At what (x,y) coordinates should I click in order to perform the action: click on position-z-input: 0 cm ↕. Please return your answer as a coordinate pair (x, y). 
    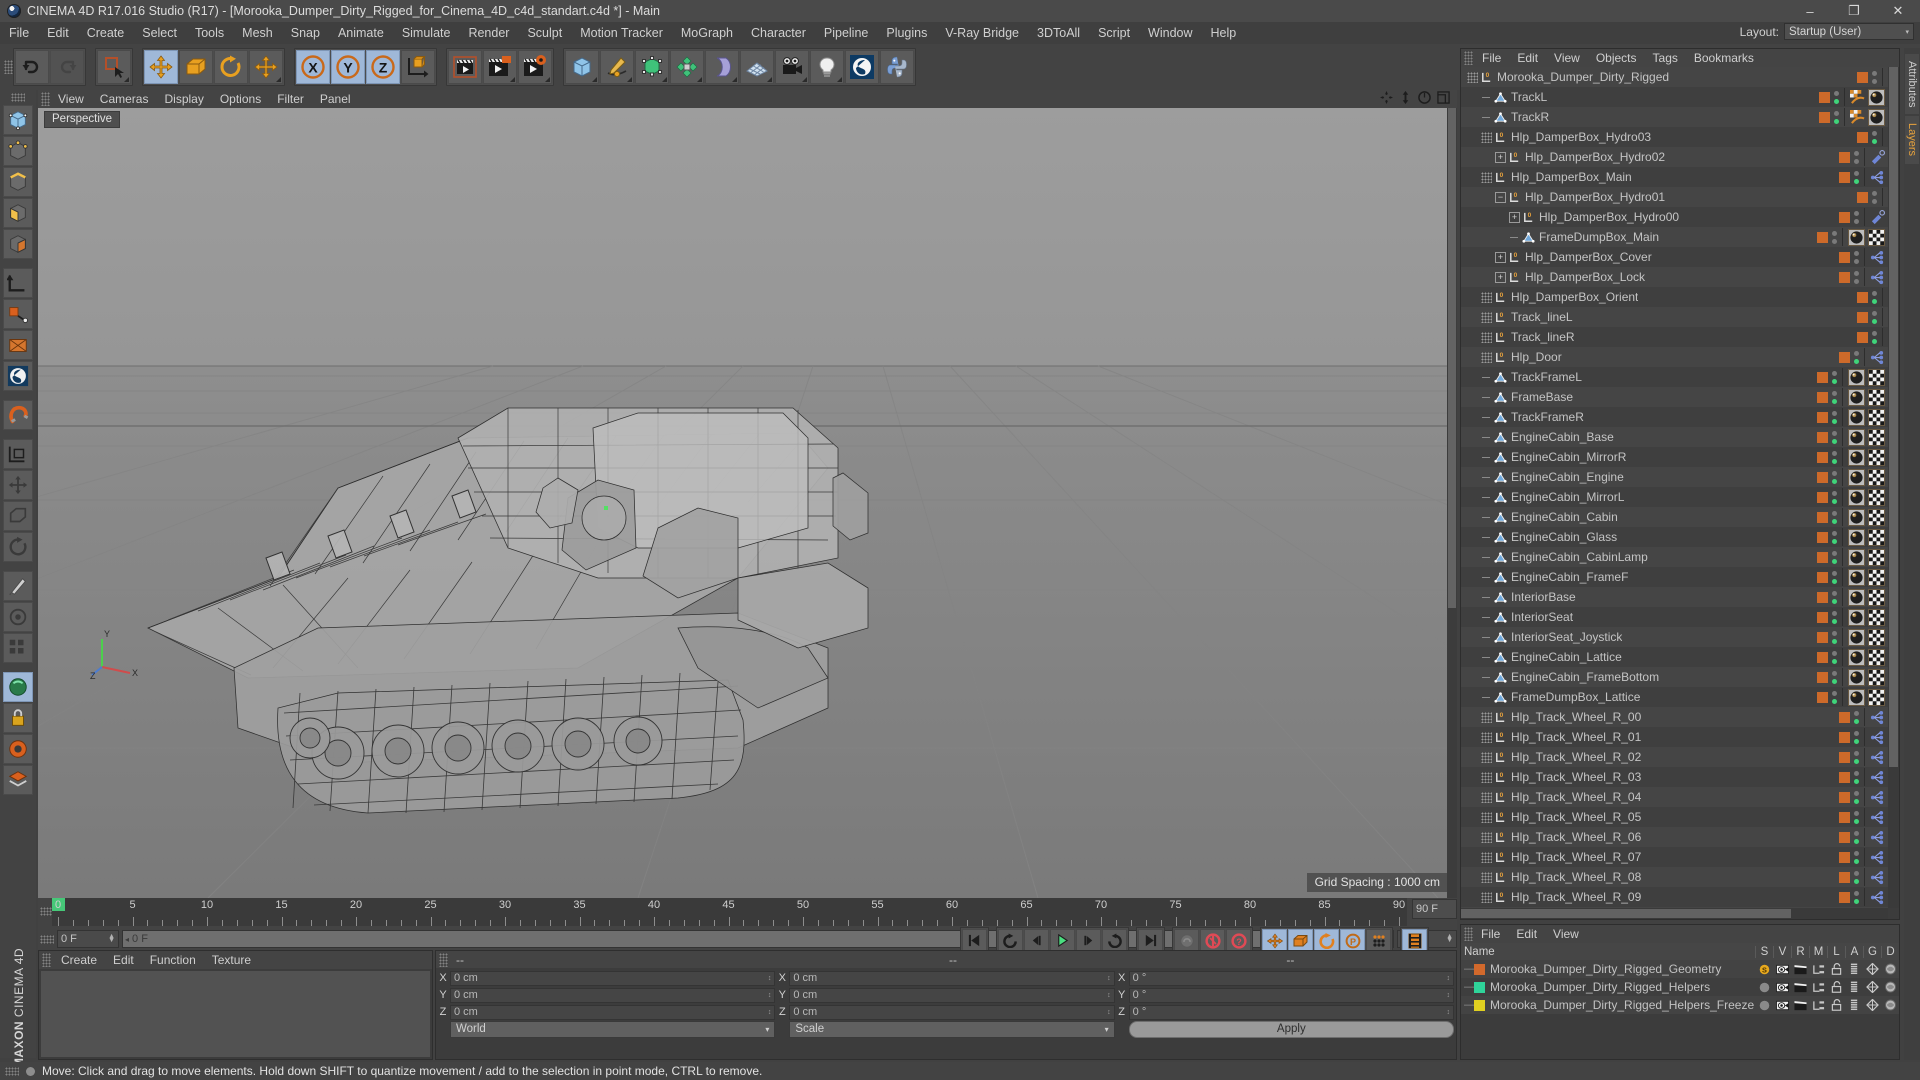
    Looking at the image, I should click on (613, 1012).